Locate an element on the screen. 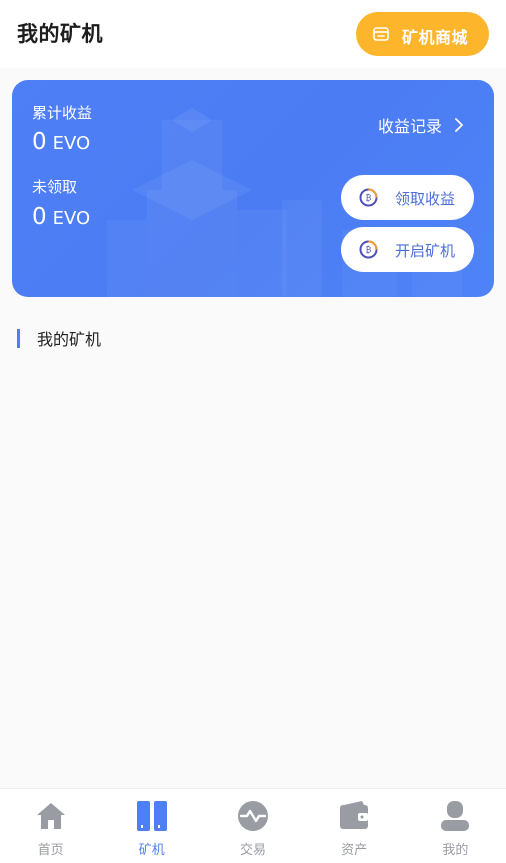 The width and height of the screenshot is (506, 863). nav-item-miner: 矿机 is located at coordinates (151, 826).